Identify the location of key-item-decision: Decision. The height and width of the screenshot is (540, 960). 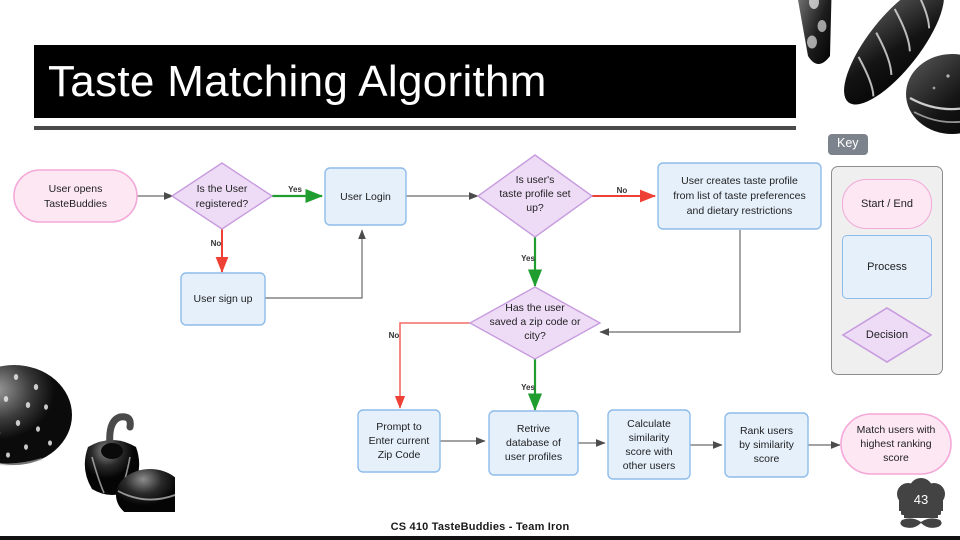
(887, 335).